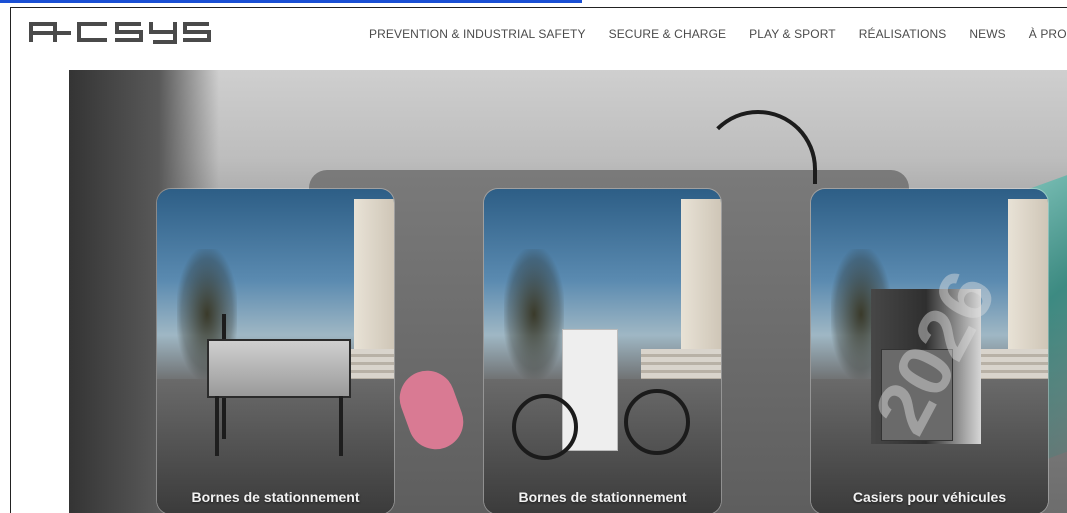 The height and width of the screenshot is (513, 1067). Describe the element at coordinates (929, 497) in the screenshot. I see `card-title: Casiers pour véhicules` at that location.